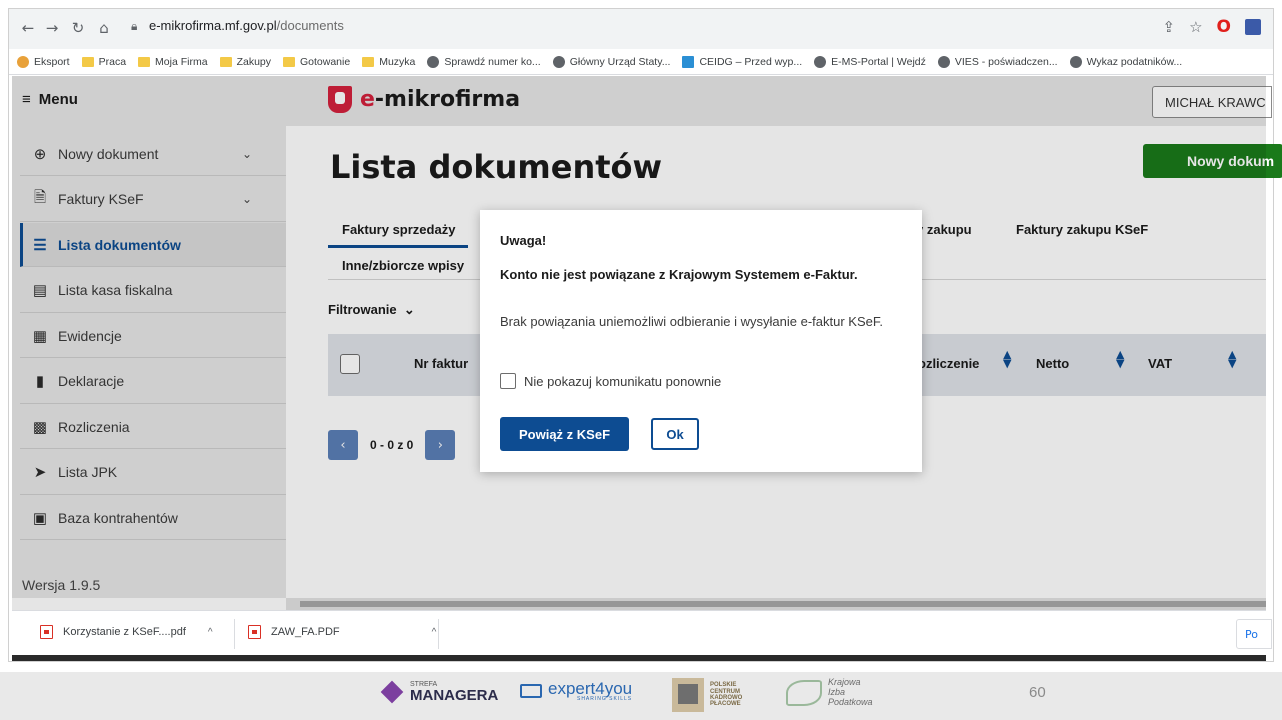  I want to click on browser-actions: ⇪ ☆ O, so click(1212, 27).